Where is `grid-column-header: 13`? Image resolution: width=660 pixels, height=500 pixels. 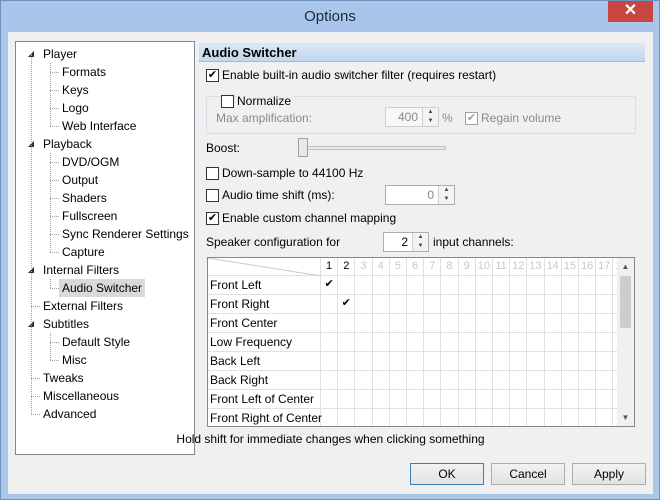 grid-column-header: 13 is located at coordinates (536, 267).